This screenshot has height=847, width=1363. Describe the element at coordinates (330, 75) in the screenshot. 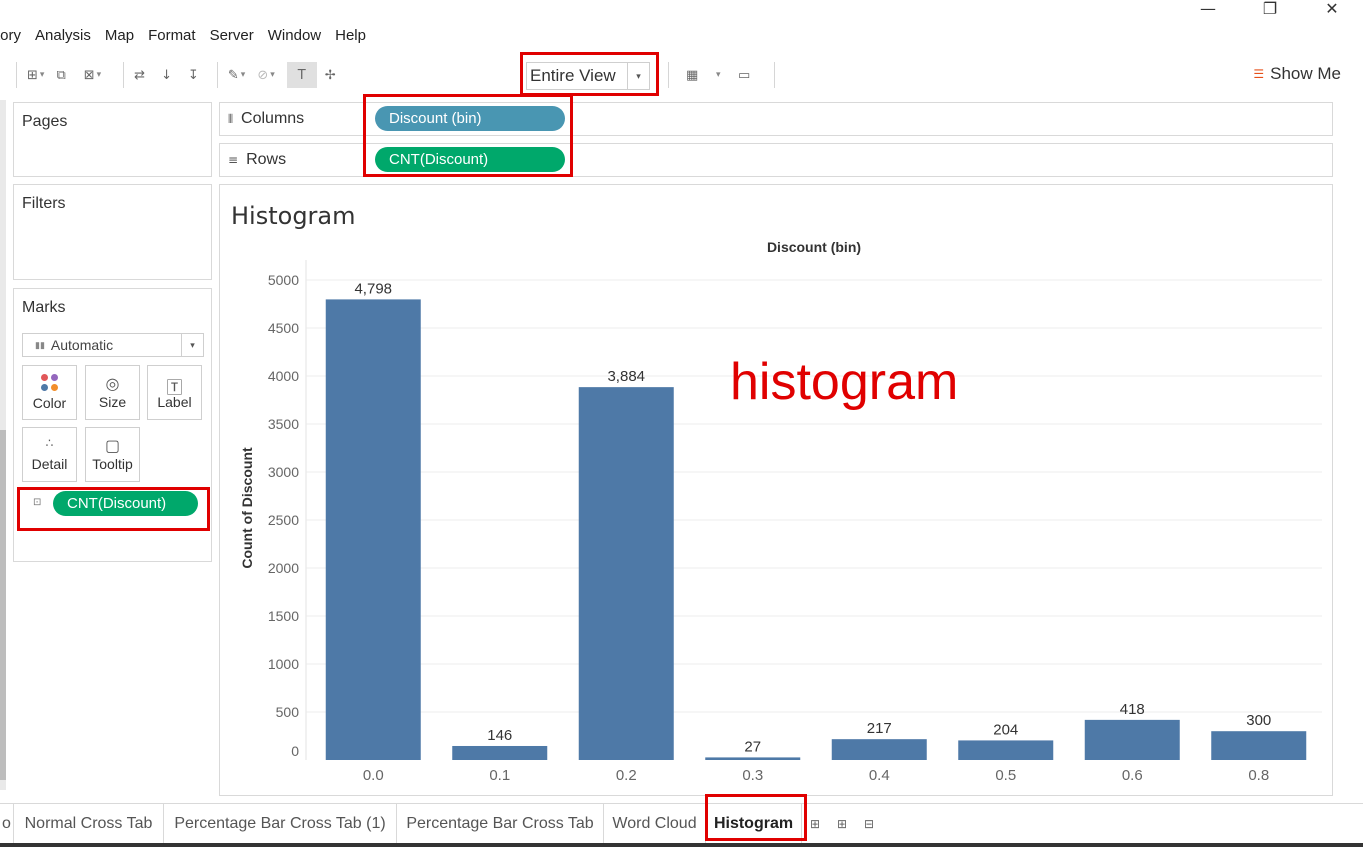

I see `fix-axes-icon: ✢` at that location.